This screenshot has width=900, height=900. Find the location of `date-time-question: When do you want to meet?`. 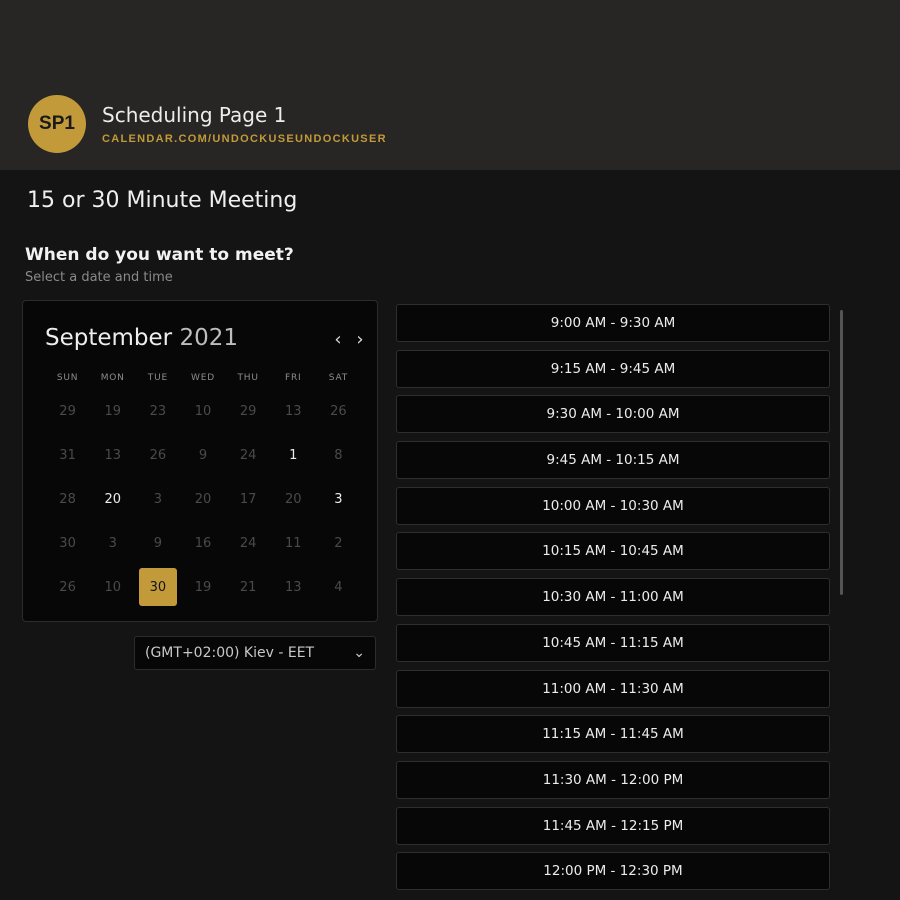

date-time-question: When do you want to meet? is located at coordinates (159, 255).